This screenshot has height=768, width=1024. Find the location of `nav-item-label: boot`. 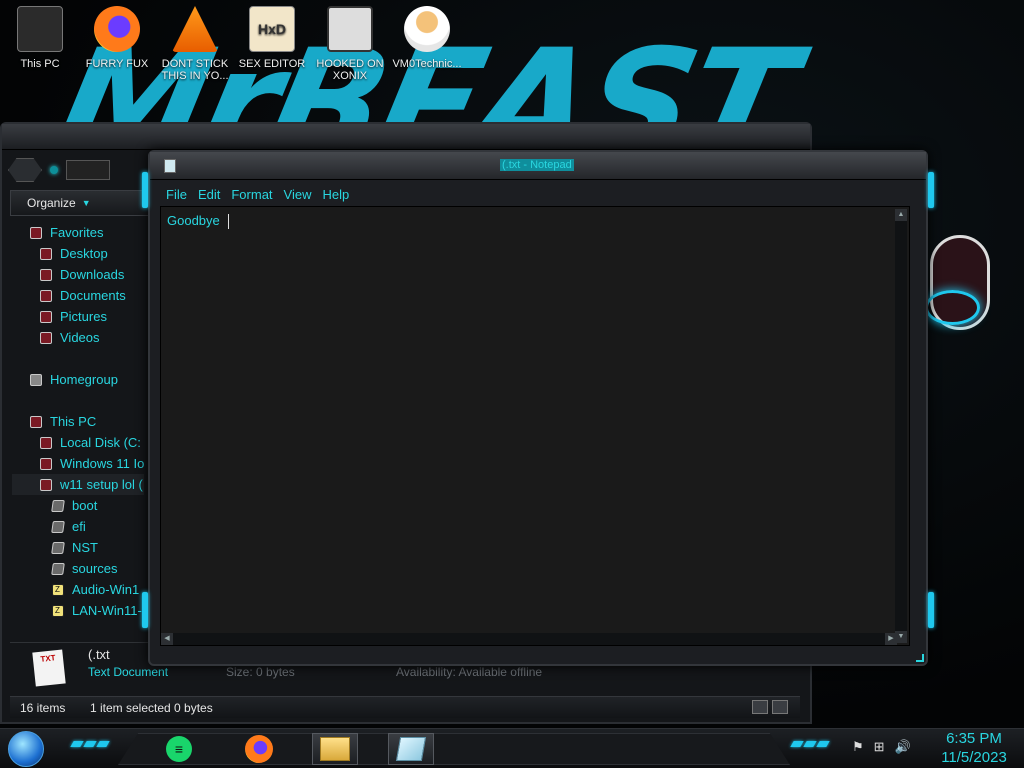

nav-item-label: boot is located at coordinates (85, 505).